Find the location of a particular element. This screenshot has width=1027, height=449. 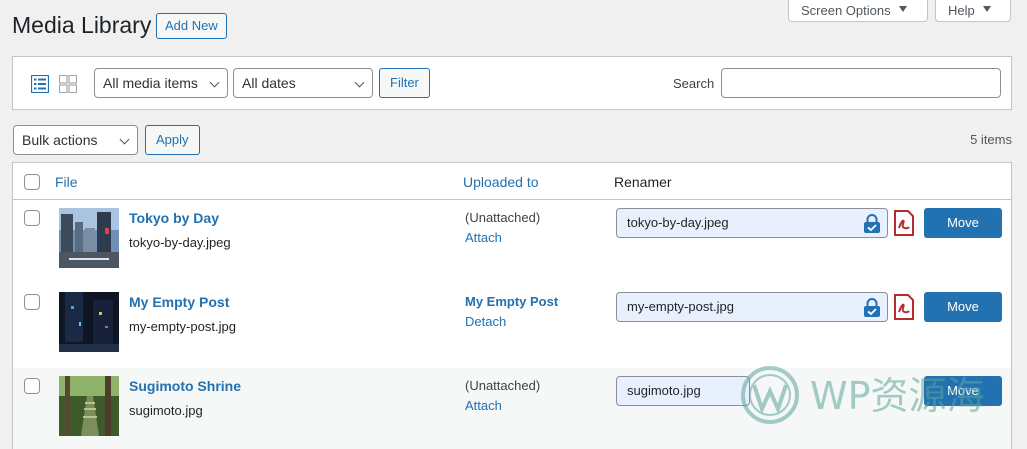

table-header: File Uploaded to Renamer is located at coordinates (512, 181).